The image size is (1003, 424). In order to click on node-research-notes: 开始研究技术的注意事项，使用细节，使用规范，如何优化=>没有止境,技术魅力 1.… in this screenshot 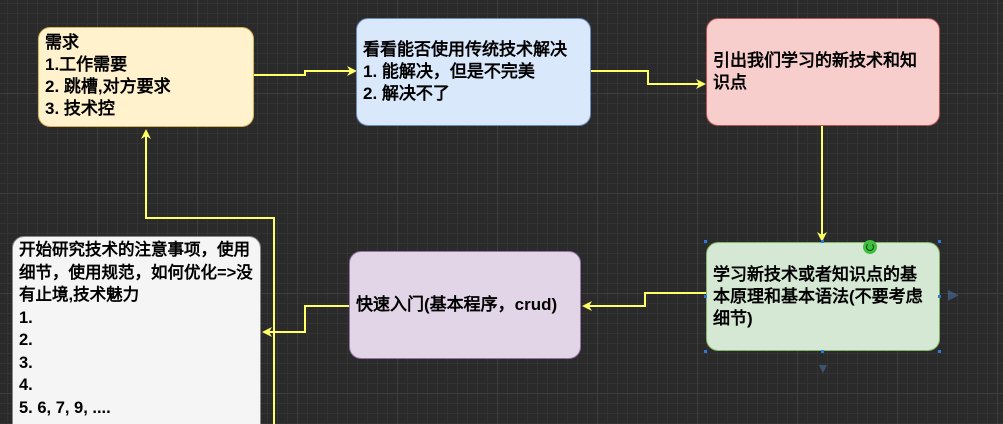, I will do `click(136, 330)`.